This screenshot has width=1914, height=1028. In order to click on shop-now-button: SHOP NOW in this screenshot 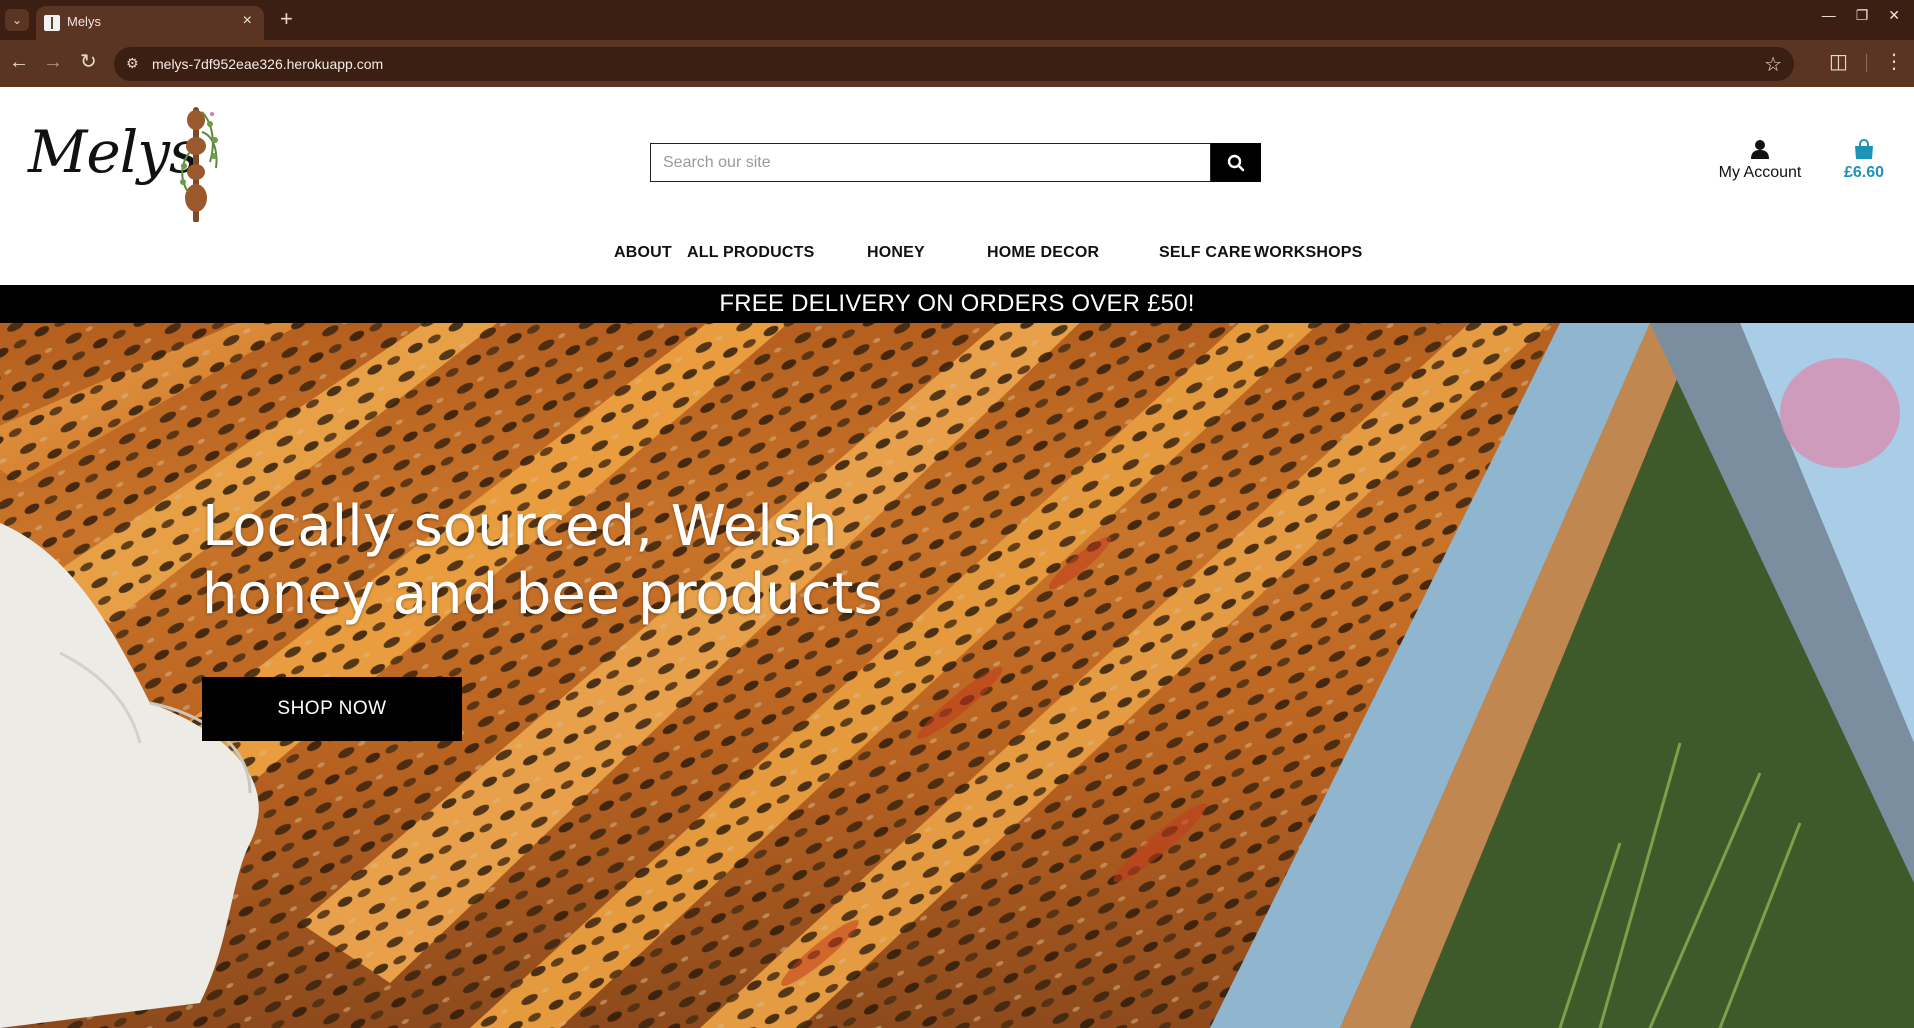, I will do `click(332, 709)`.